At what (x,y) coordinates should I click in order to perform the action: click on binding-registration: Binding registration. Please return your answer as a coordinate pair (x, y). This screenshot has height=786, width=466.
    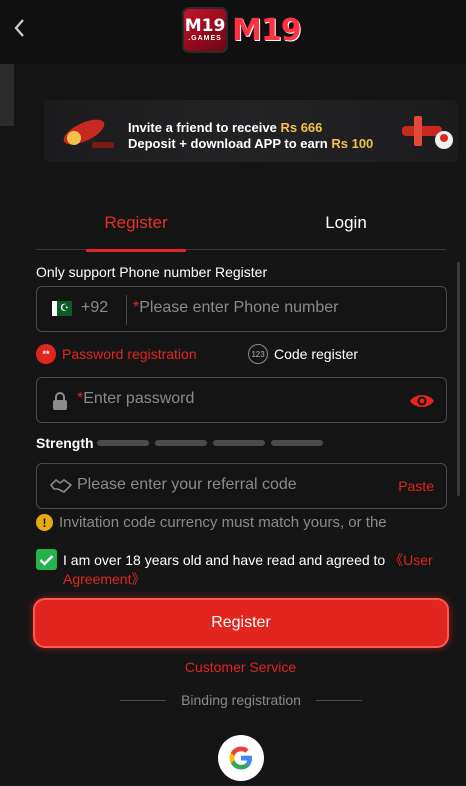
    Looking at the image, I should click on (241, 701).